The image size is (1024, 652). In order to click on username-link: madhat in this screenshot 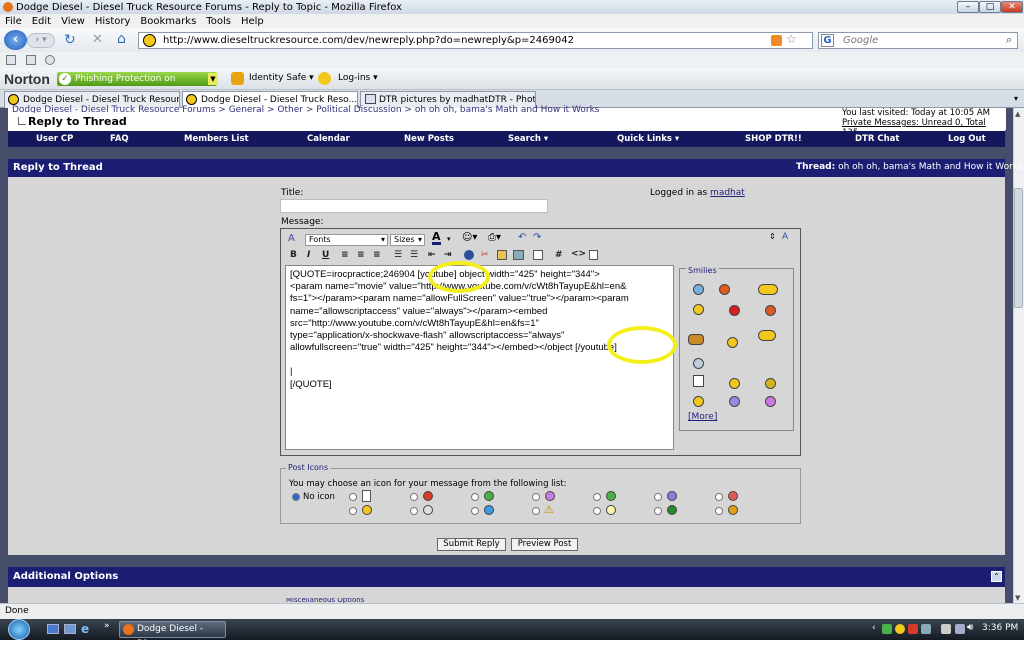, I will do `click(727, 193)`.